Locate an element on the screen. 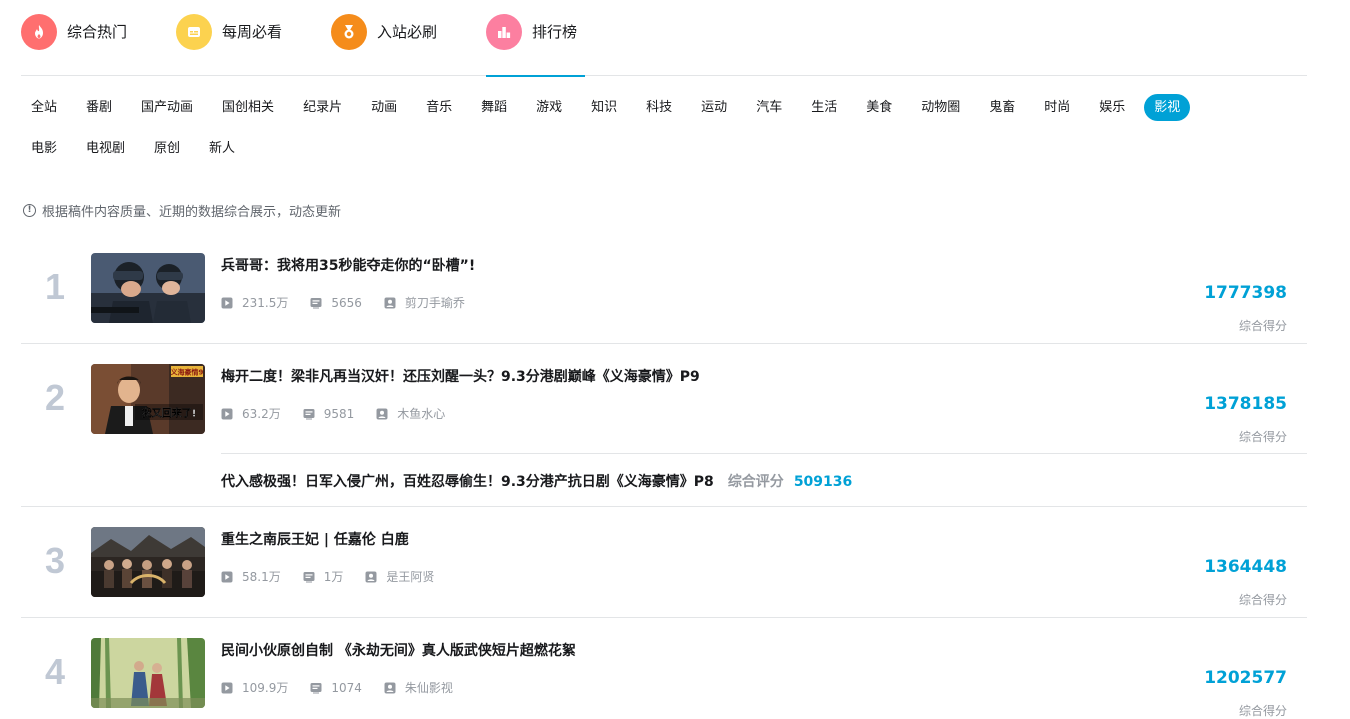 Image resolution: width=1350 pixels, height=719 pixels. score-value: 1777398 is located at coordinates (1245, 293).